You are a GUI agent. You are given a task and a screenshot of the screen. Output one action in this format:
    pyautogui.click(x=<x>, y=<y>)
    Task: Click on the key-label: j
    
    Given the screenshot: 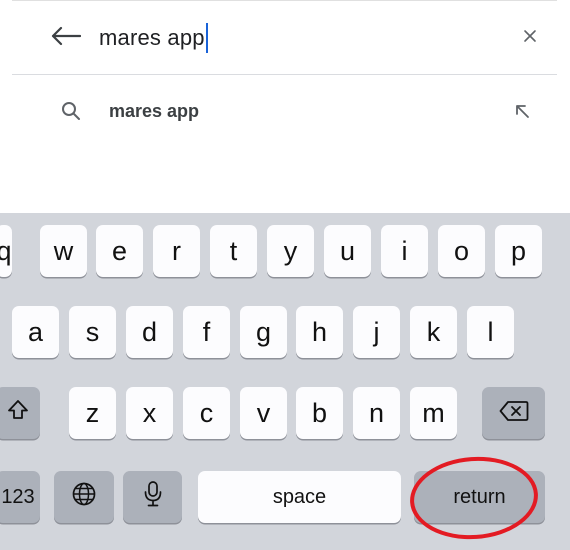 What is the action you would take?
    pyautogui.click(x=376, y=331)
    